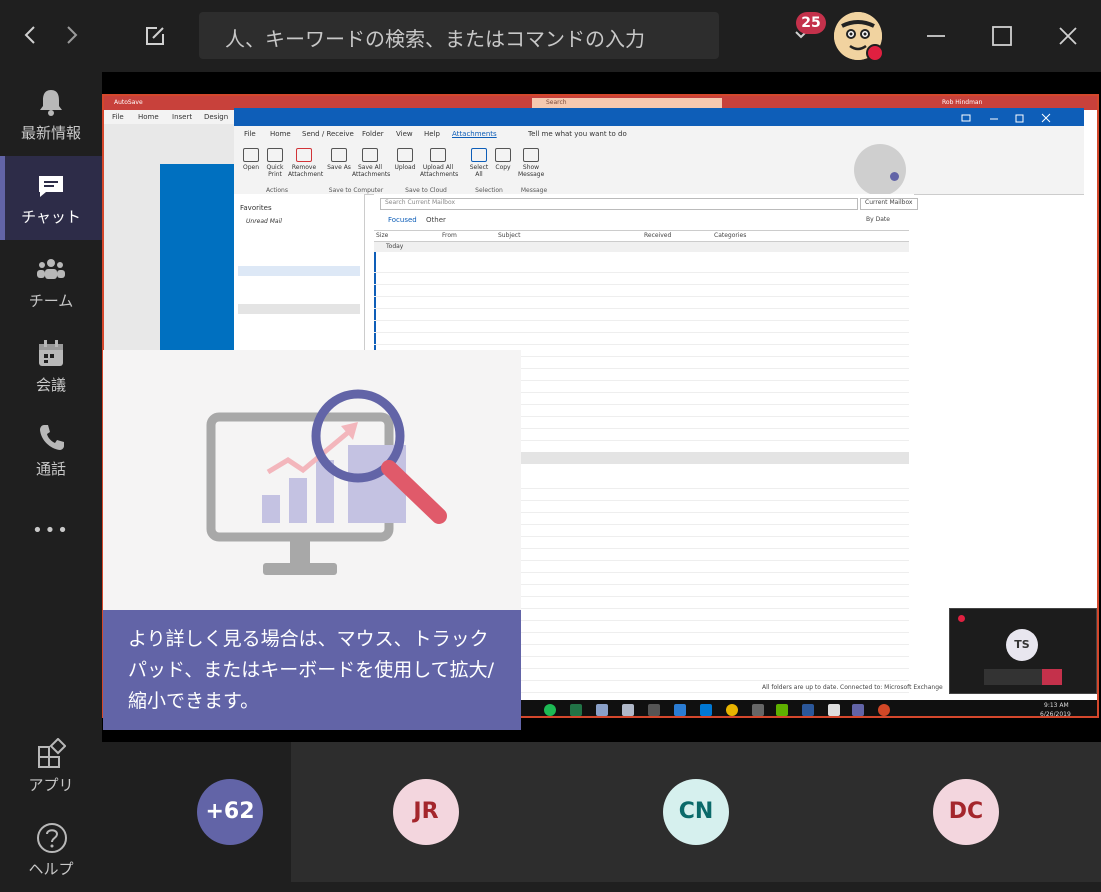 The height and width of the screenshot is (892, 1101). I want to click on title-bar: 人、キーワードの検索、またはコマンドの入力 25, so click(550, 36).